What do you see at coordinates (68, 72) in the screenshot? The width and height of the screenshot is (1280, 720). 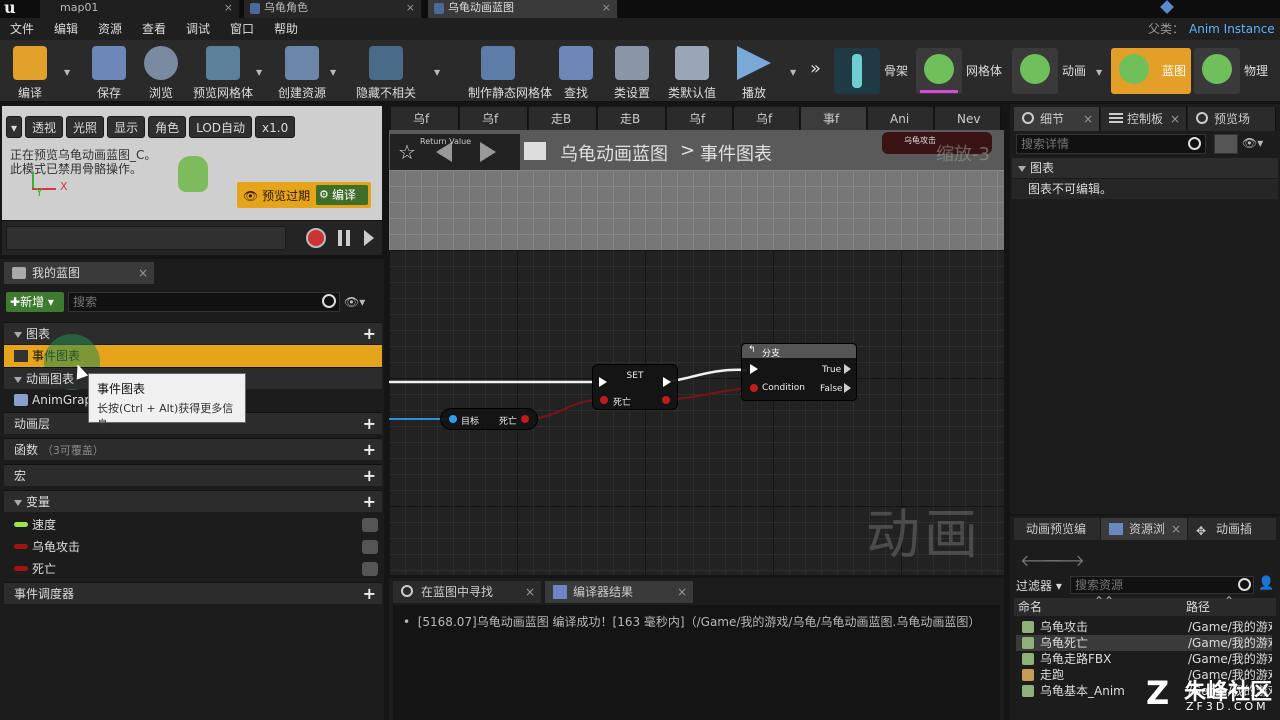 I see `compile-dropdown-icon: ▼` at bounding box center [68, 72].